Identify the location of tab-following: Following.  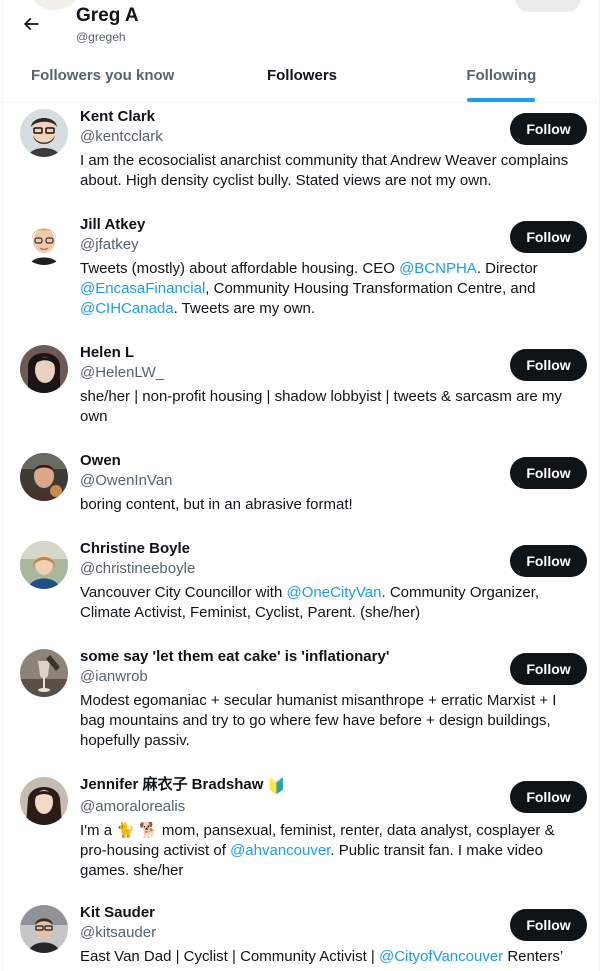
(500, 76).